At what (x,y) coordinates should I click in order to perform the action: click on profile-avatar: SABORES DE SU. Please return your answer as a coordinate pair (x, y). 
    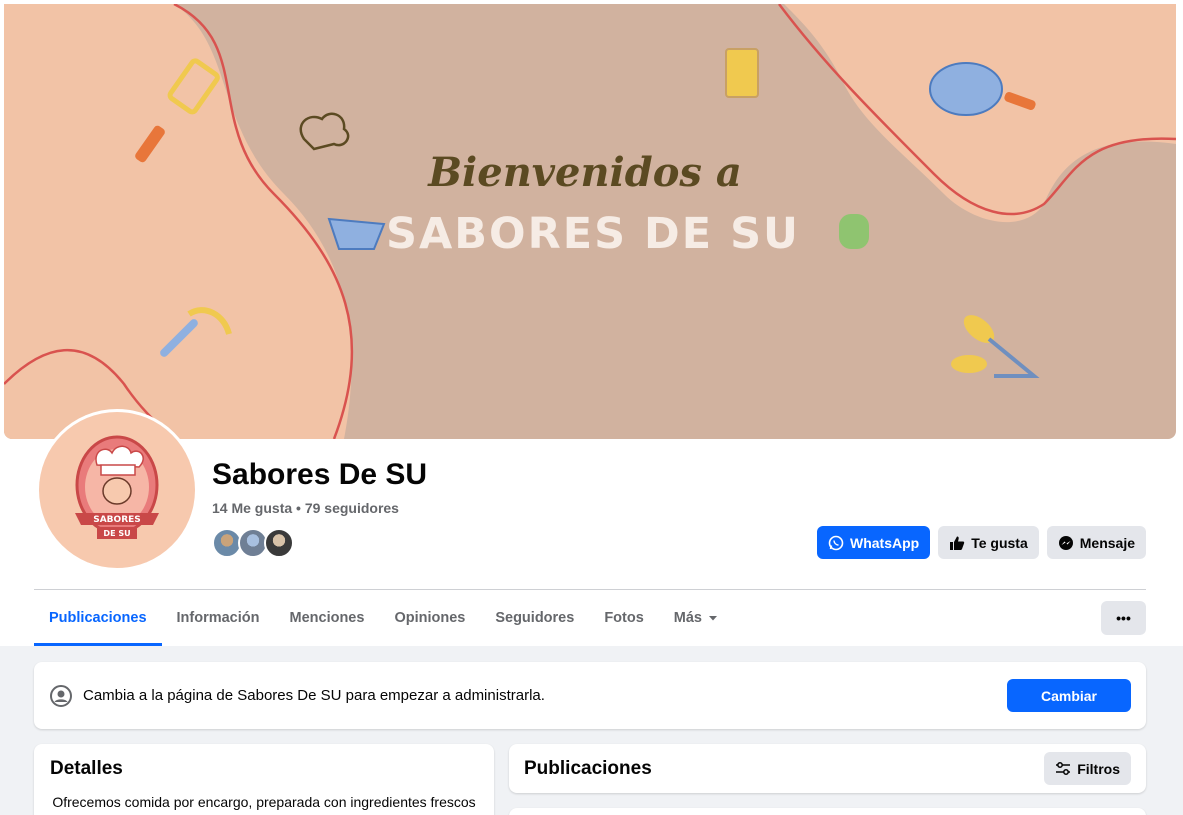
    Looking at the image, I should click on (117, 490).